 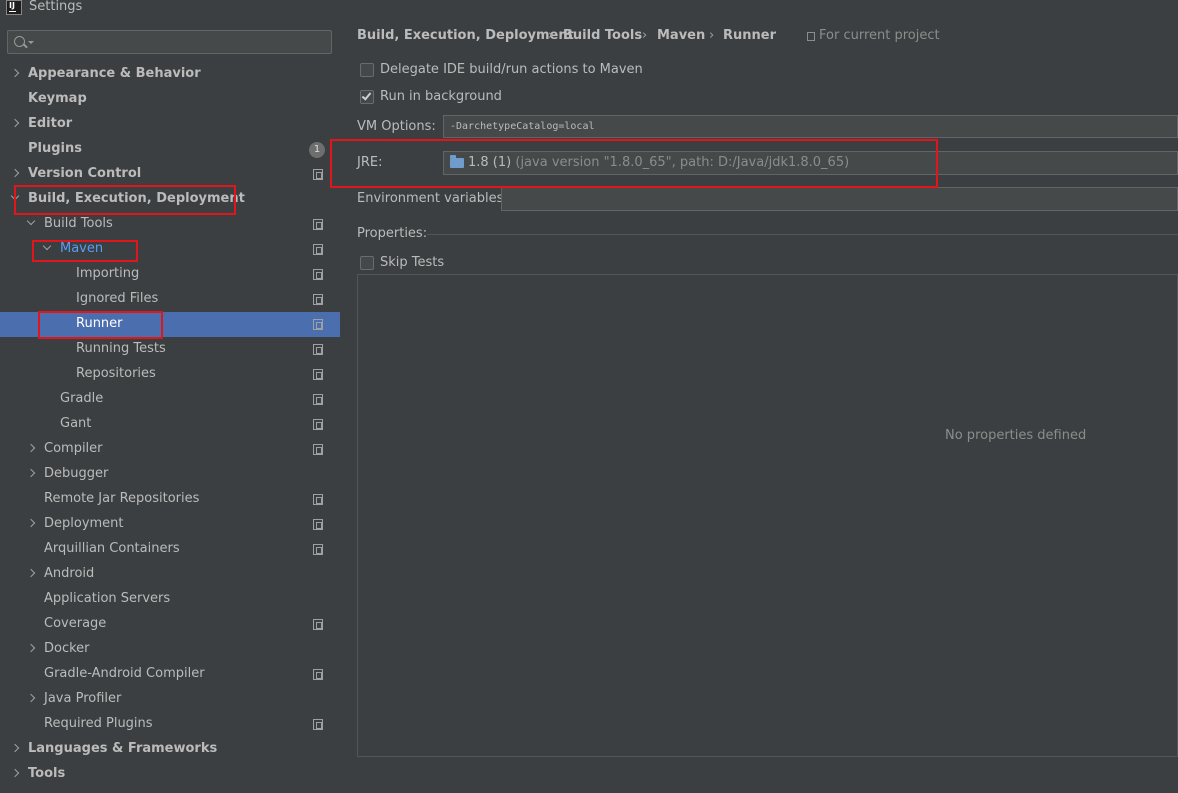 What do you see at coordinates (107, 598) in the screenshot?
I see `sidebar-item-label: Application Servers` at bounding box center [107, 598].